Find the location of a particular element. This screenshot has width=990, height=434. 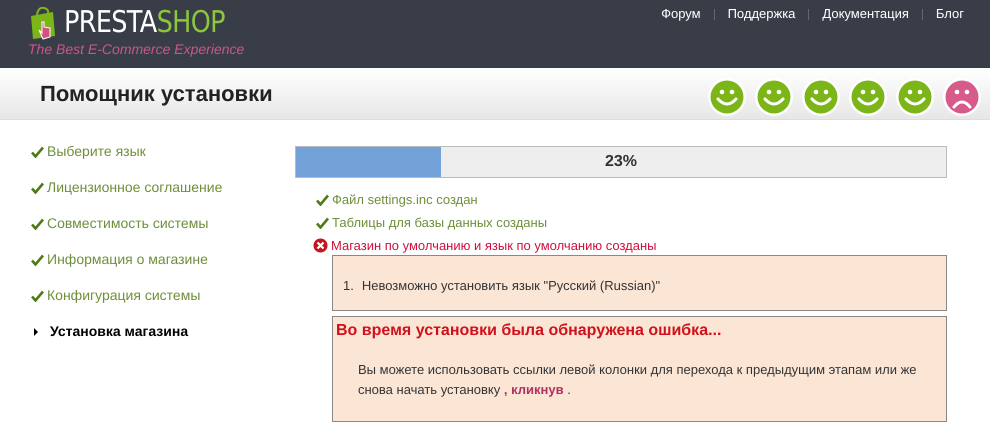

shopping-bag-icon is located at coordinates (43, 23).